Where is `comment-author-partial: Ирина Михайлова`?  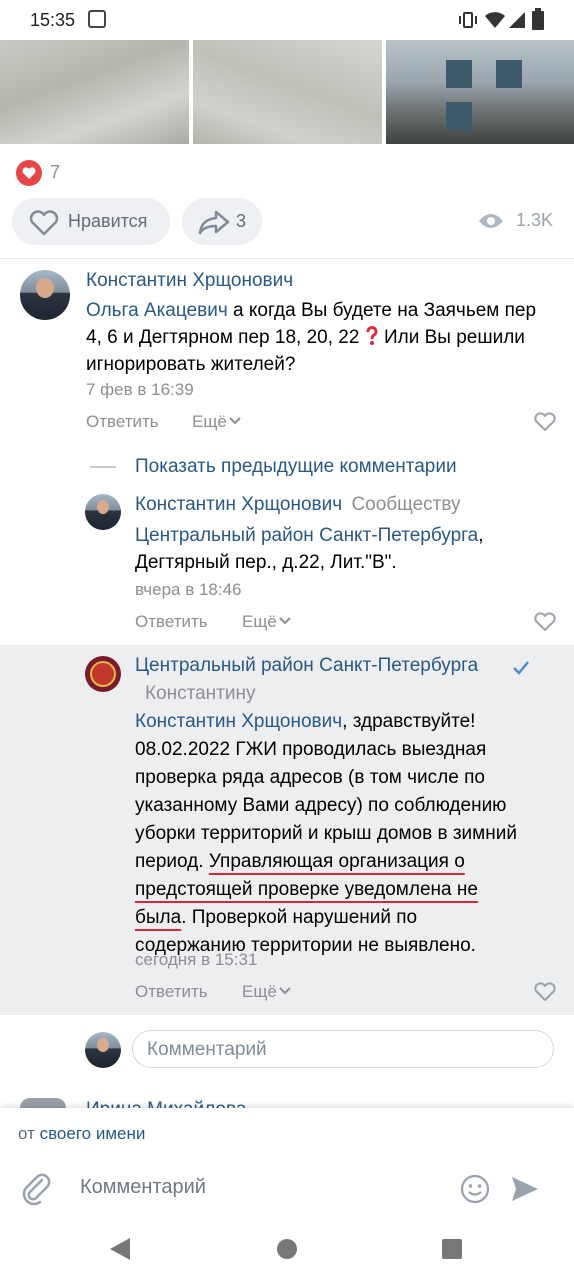
comment-author-partial: Ирина Михайлова is located at coordinates (166, 1102).